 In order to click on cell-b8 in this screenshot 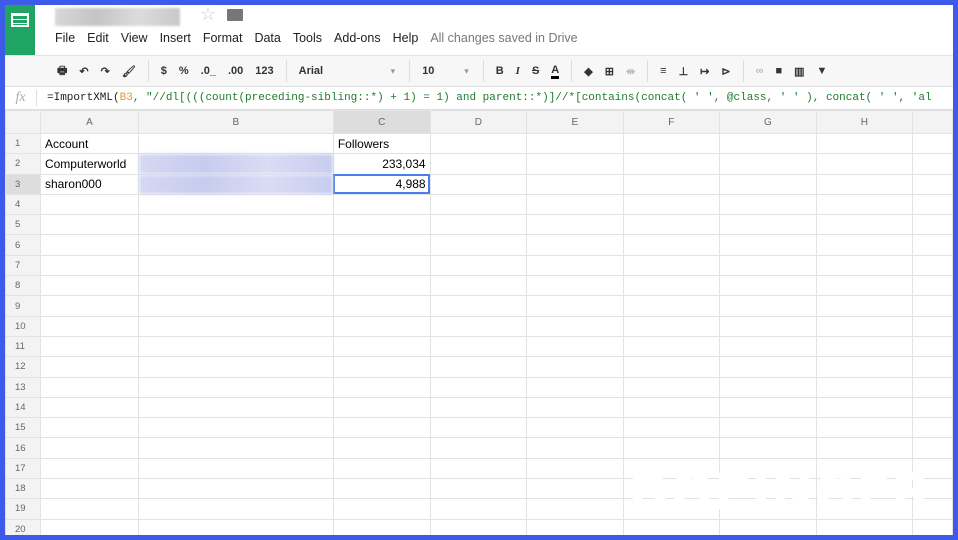, I will do `click(235, 286)`.